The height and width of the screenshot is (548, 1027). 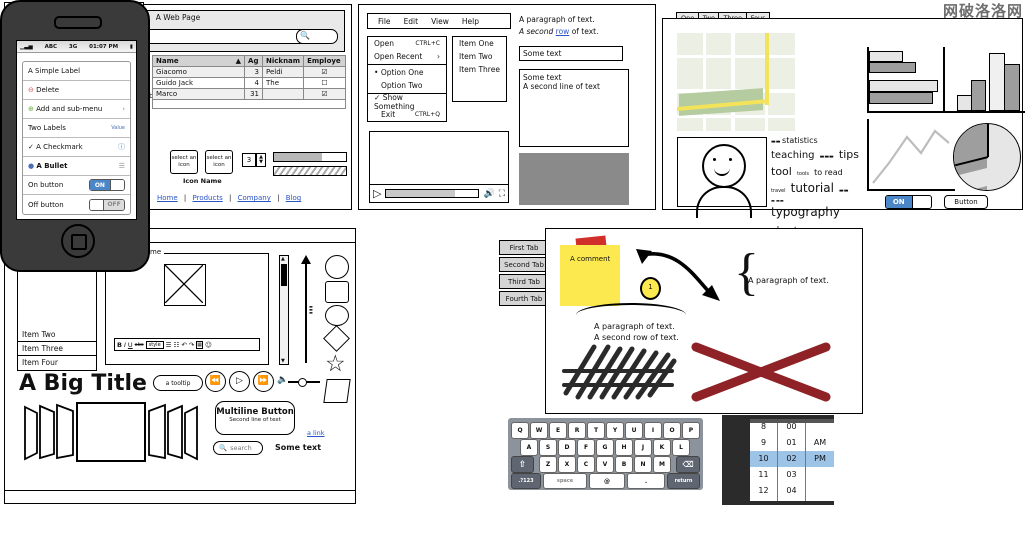 What do you see at coordinates (317, 36) in the screenshot?
I see `search-box: 🔍` at bounding box center [317, 36].